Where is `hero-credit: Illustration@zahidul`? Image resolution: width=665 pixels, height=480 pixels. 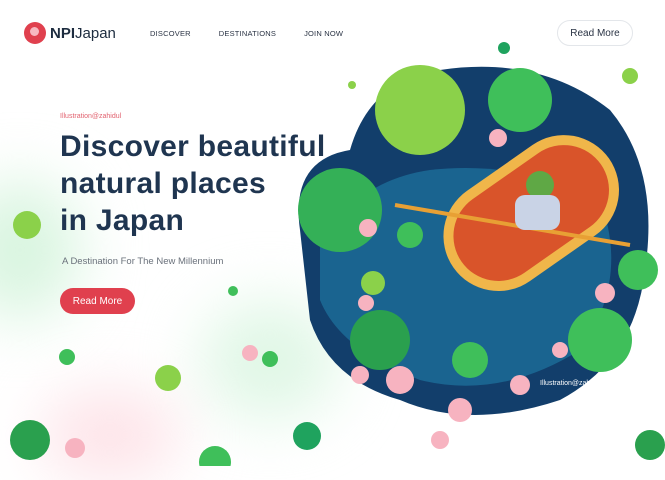
hero-credit: Illustration@zahidul is located at coordinates (91, 116).